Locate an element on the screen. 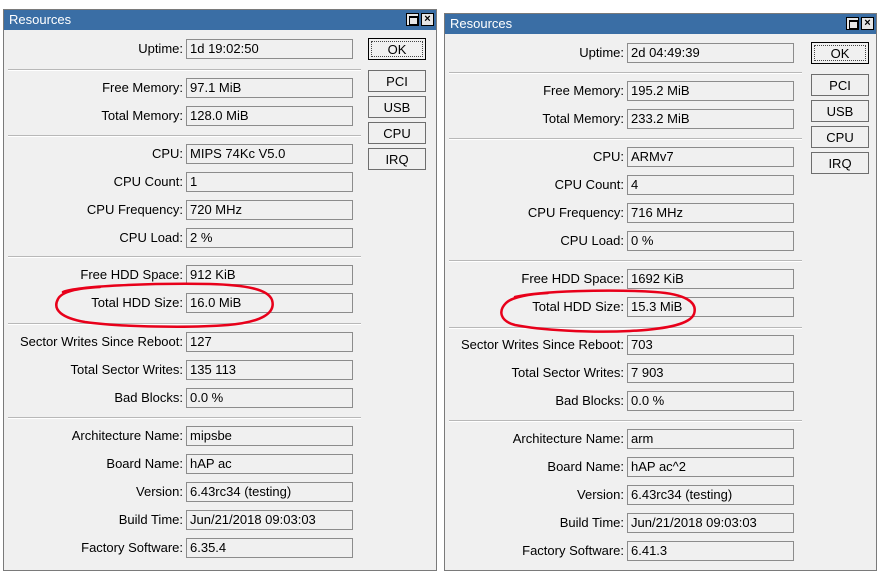 Image resolution: width=879 pixels, height=573 pixels. free-hdd-field: 1692 KiB is located at coordinates (710, 279).